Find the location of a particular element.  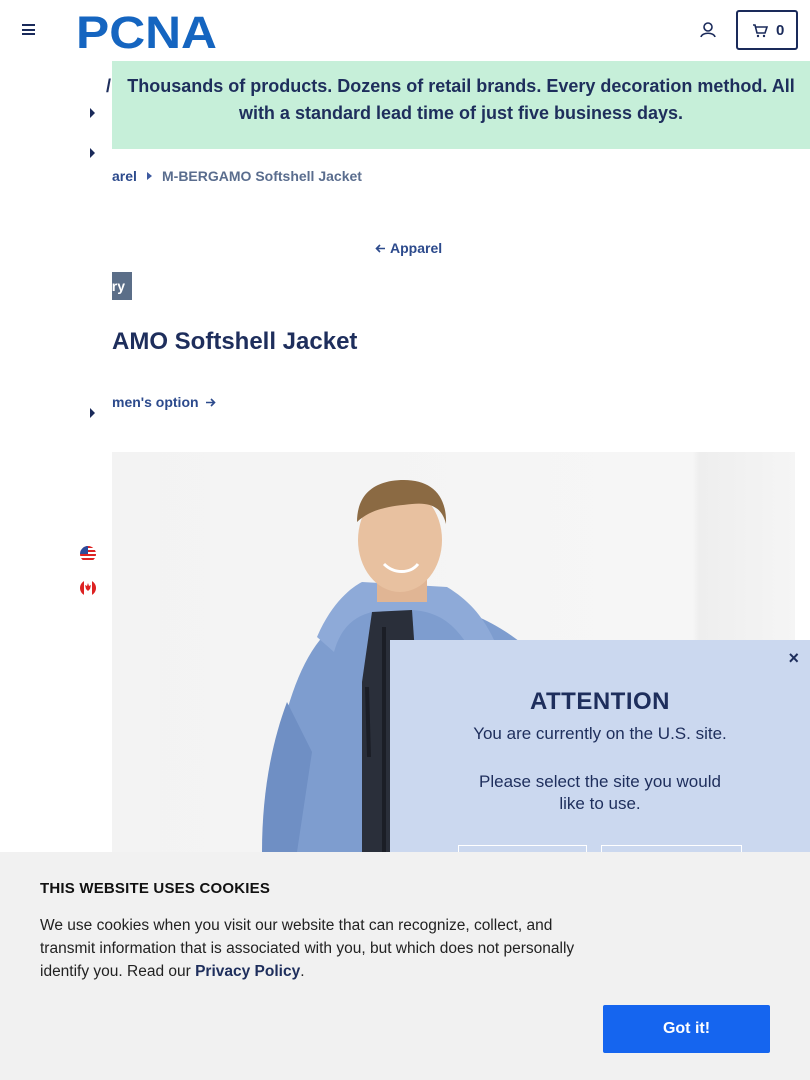

option-link-label: men's option is located at coordinates (155, 402).